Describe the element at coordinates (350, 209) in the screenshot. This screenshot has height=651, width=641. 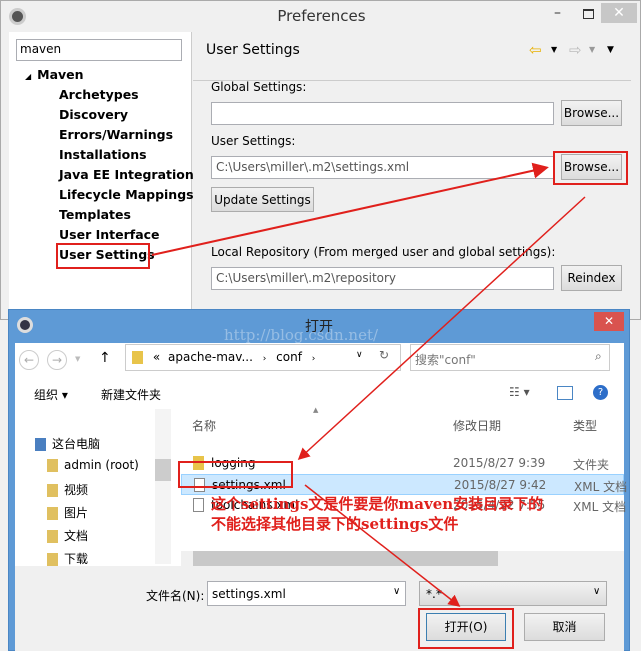
I see `arrow-to-browse` at that location.